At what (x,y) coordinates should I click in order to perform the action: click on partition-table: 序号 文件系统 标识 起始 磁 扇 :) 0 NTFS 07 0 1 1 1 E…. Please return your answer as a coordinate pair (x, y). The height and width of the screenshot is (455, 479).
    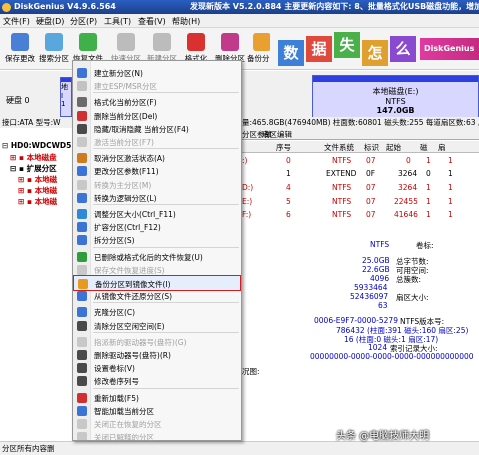
    Looking at the image, I should click on (359, 181).